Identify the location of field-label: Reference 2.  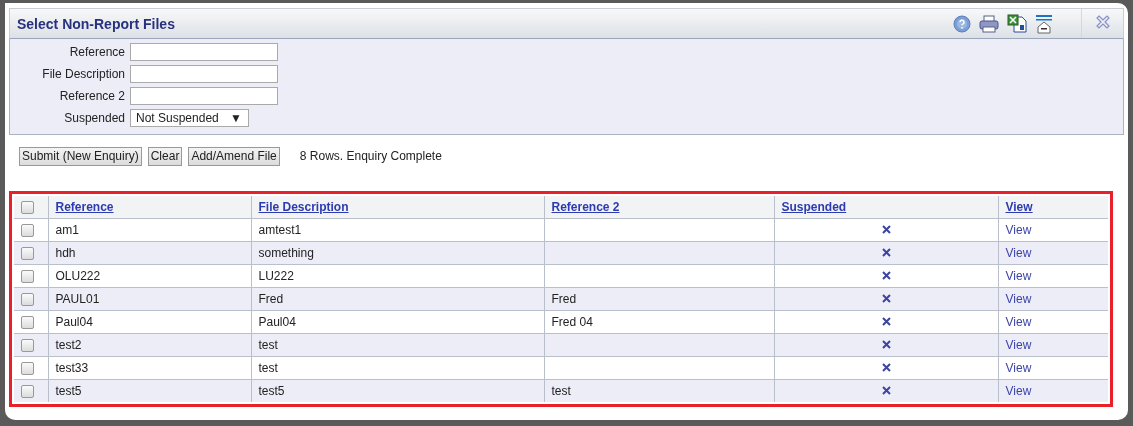
(91, 96).